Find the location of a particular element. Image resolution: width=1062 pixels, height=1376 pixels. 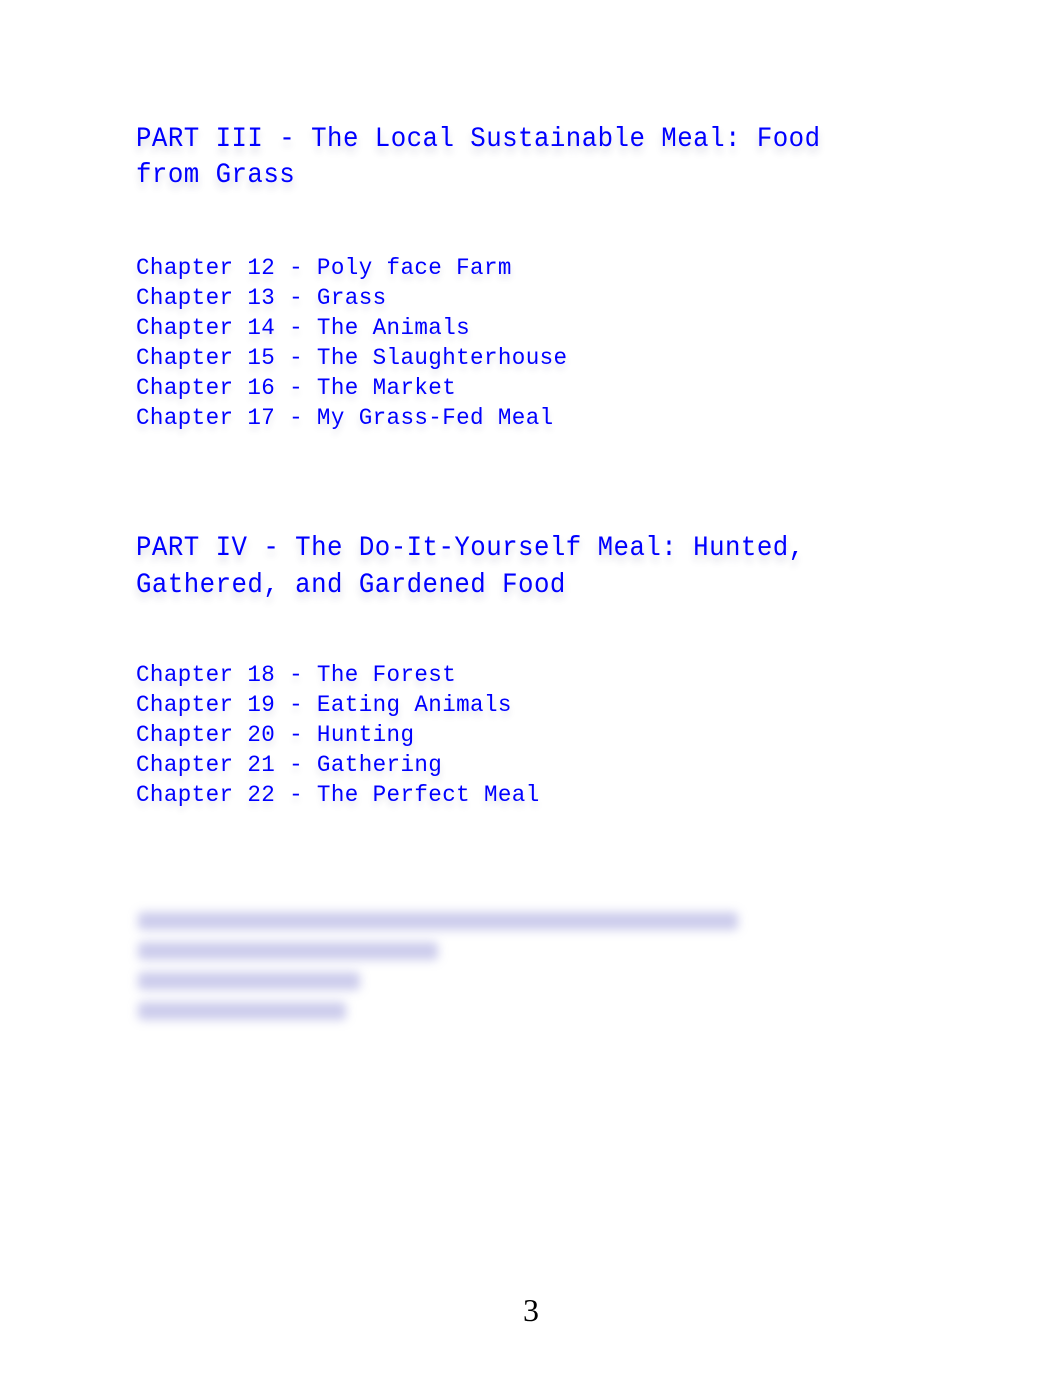

chapter-item: Chapter 19 - Eating Animals is located at coordinates (324, 705).